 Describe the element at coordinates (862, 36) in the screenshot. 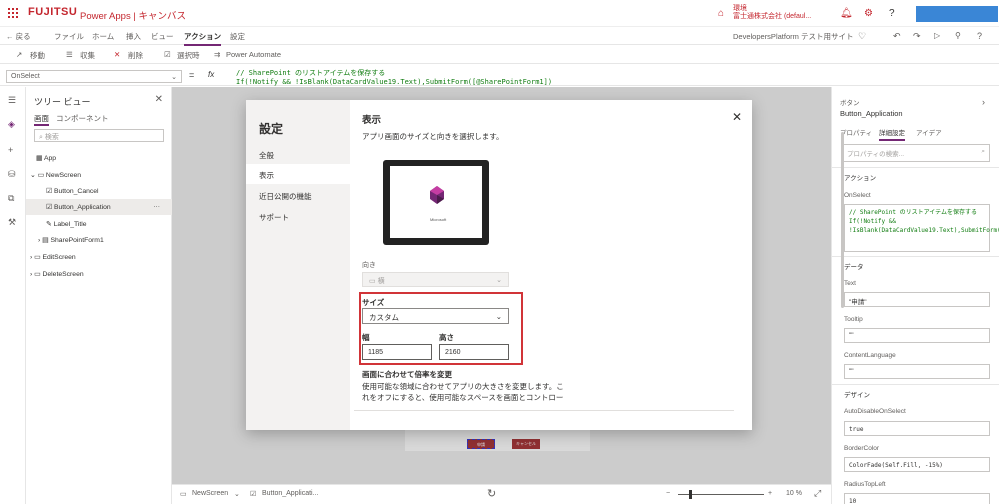

I see `app-checker-icon: ♡` at that location.